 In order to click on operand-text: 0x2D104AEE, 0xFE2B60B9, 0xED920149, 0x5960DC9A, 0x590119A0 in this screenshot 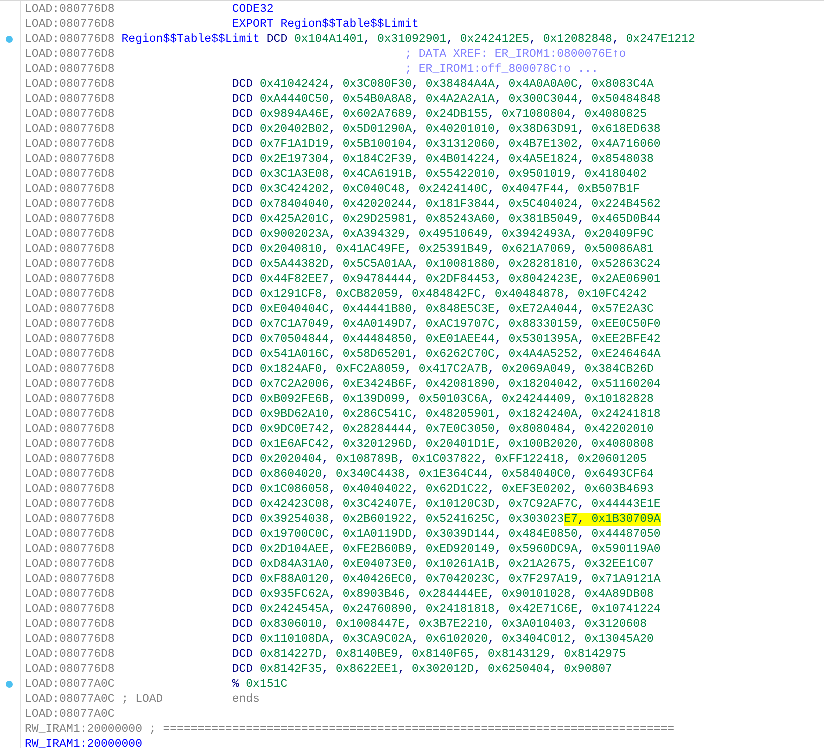, I will do `click(460, 549)`.